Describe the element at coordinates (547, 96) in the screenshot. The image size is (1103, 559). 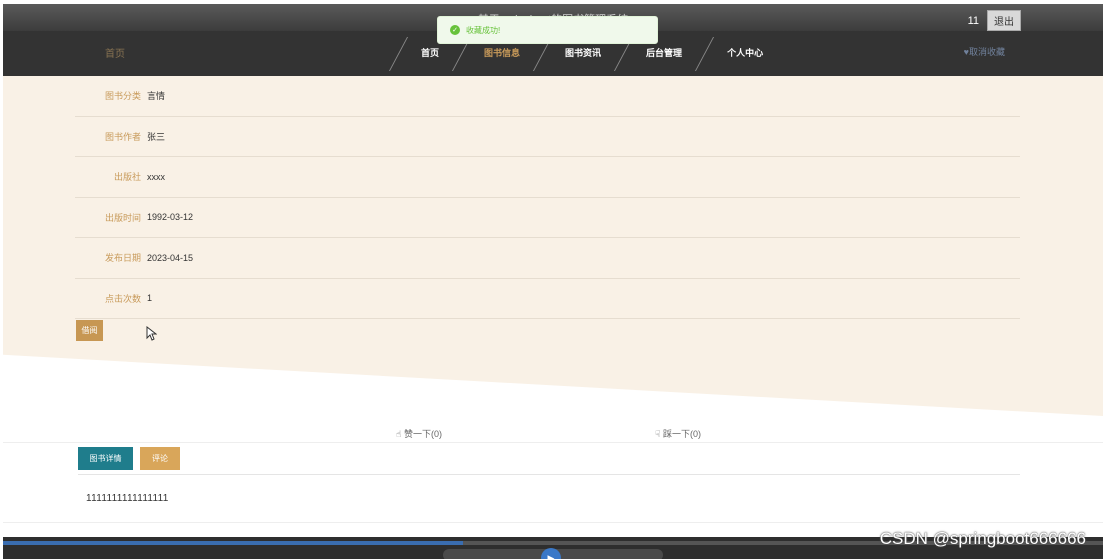
I see `detail-row-category: 图书分类 言情` at that location.